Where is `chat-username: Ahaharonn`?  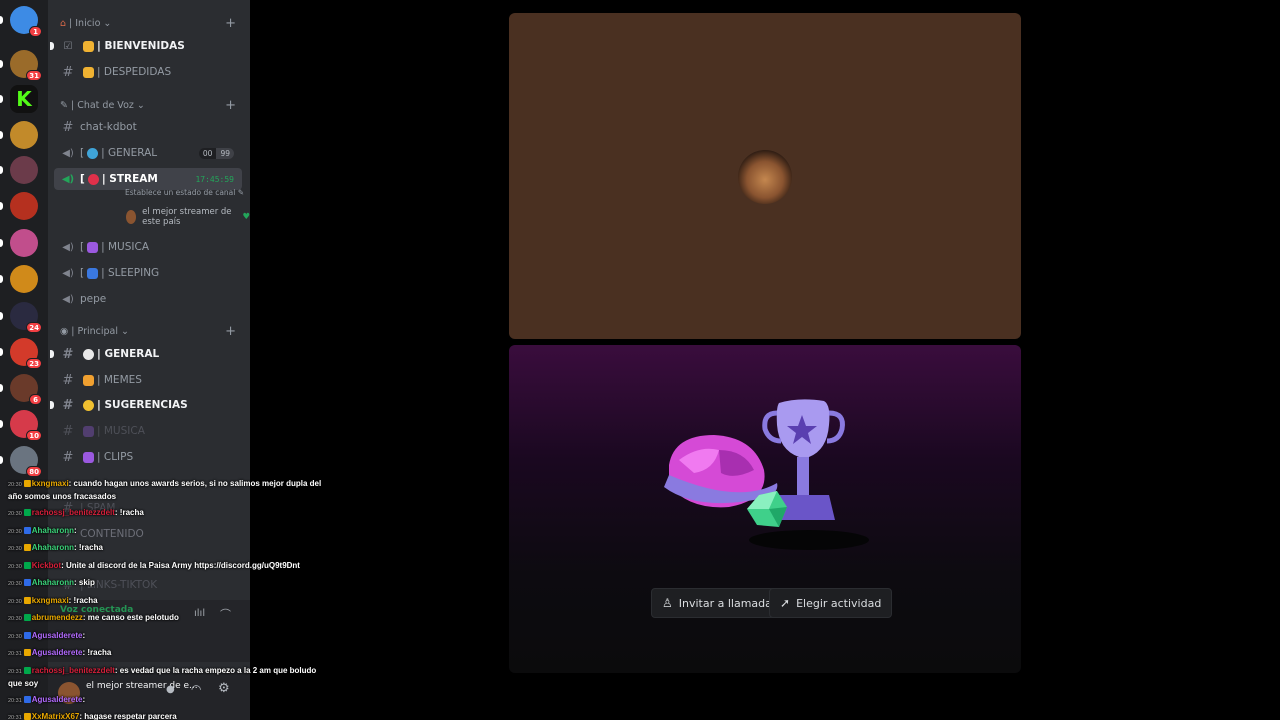 chat-username: Ahaharonn is located at coordinates (52, 582).